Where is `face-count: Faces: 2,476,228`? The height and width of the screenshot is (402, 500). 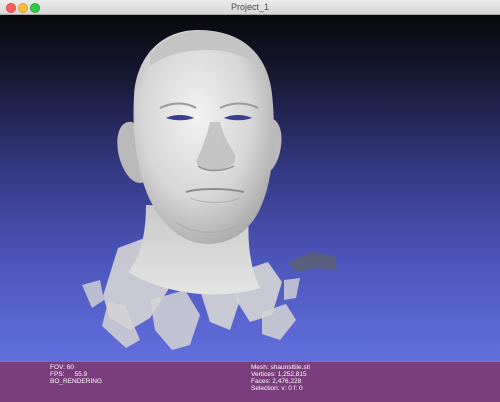 face-count: Faces: 2,476,228 is located at coordinates (276, 381).